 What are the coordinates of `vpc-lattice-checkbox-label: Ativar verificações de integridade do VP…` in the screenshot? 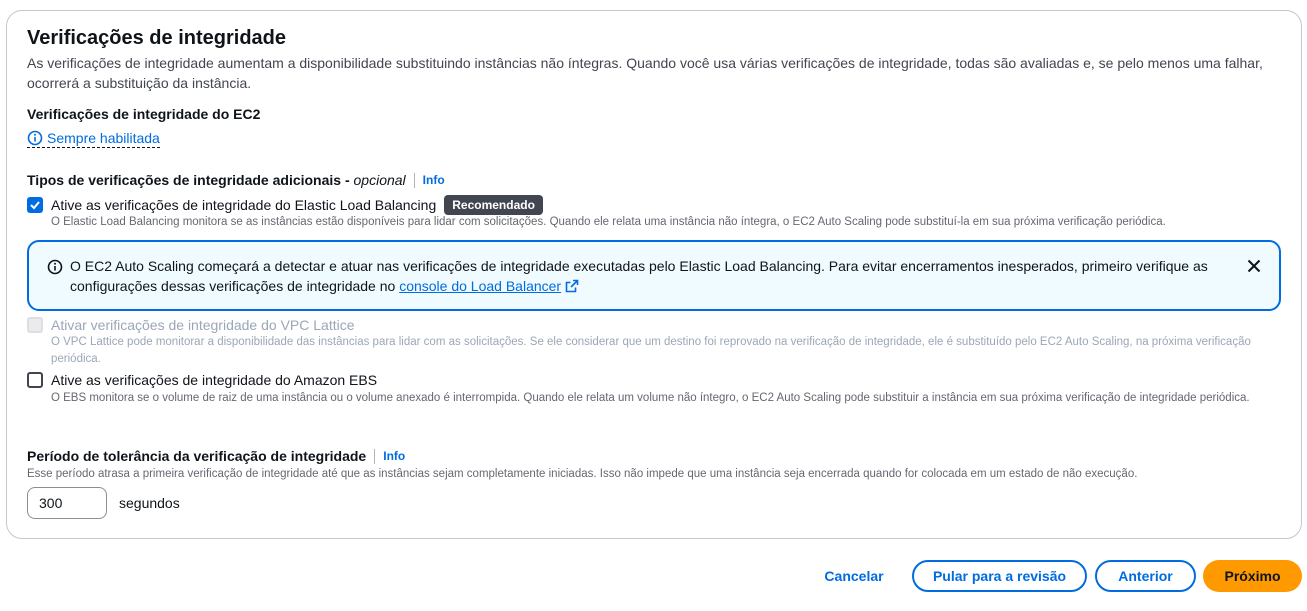 It's located at (203, 325).